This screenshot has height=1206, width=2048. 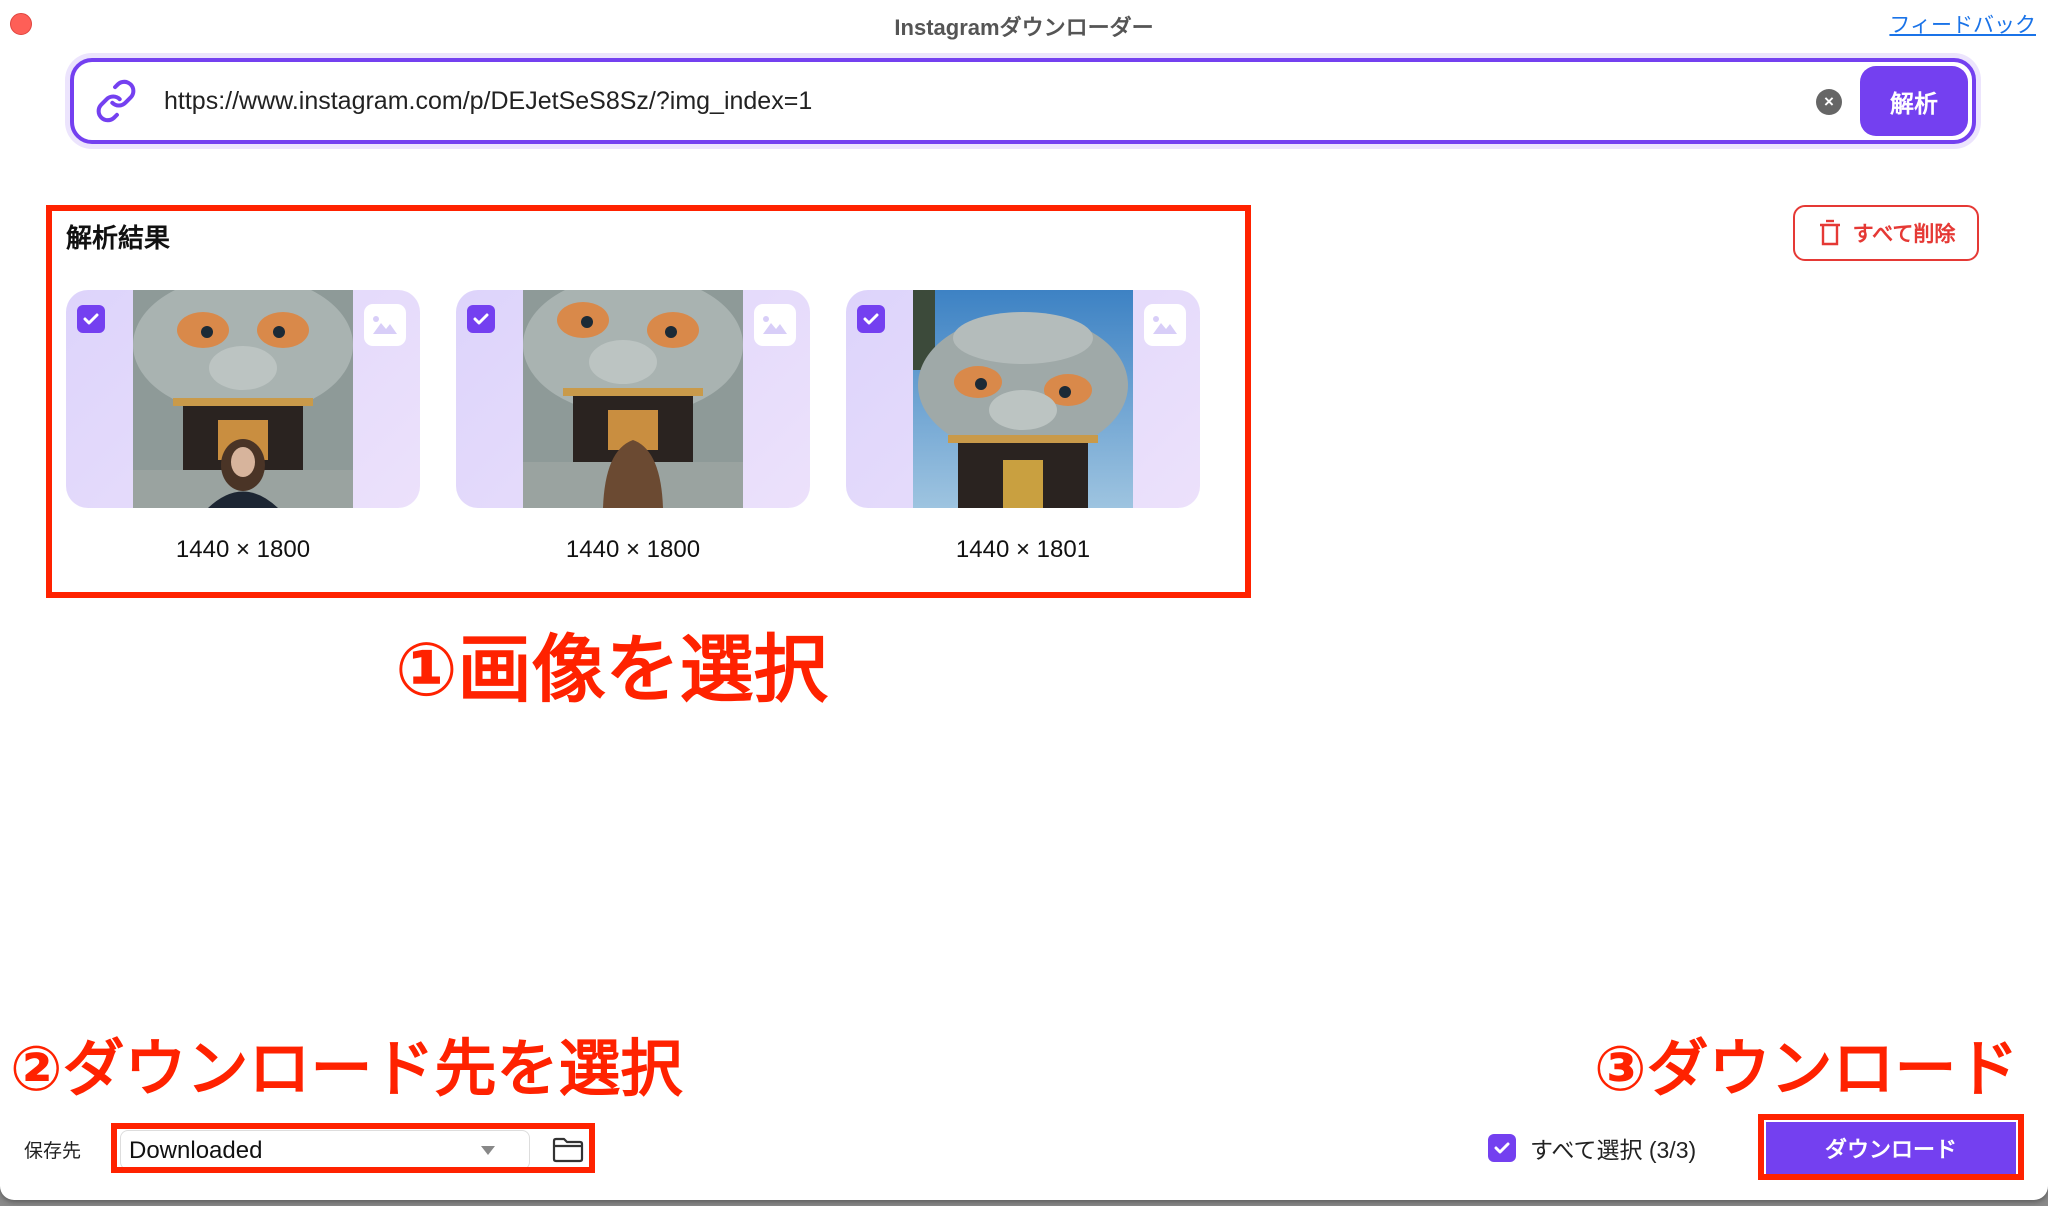 What do you see at coordinates (325, 1150) in the screenshot?
I see `save-location-select: Downloaded` at bounding box center [325, 1150].